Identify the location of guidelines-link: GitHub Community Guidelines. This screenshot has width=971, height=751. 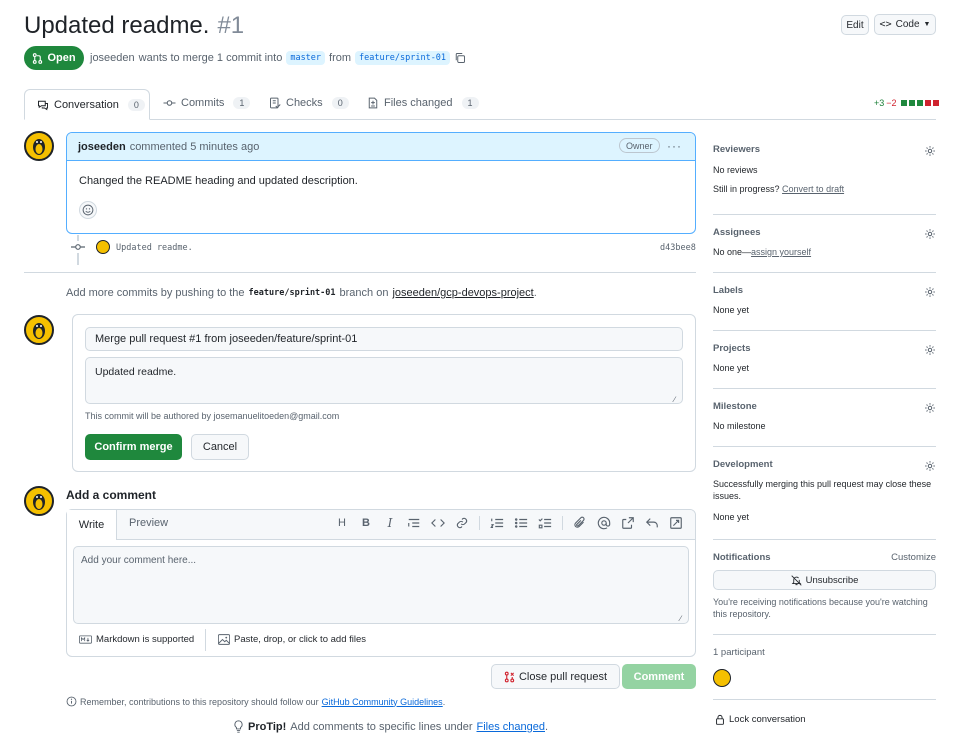
(382, 702).